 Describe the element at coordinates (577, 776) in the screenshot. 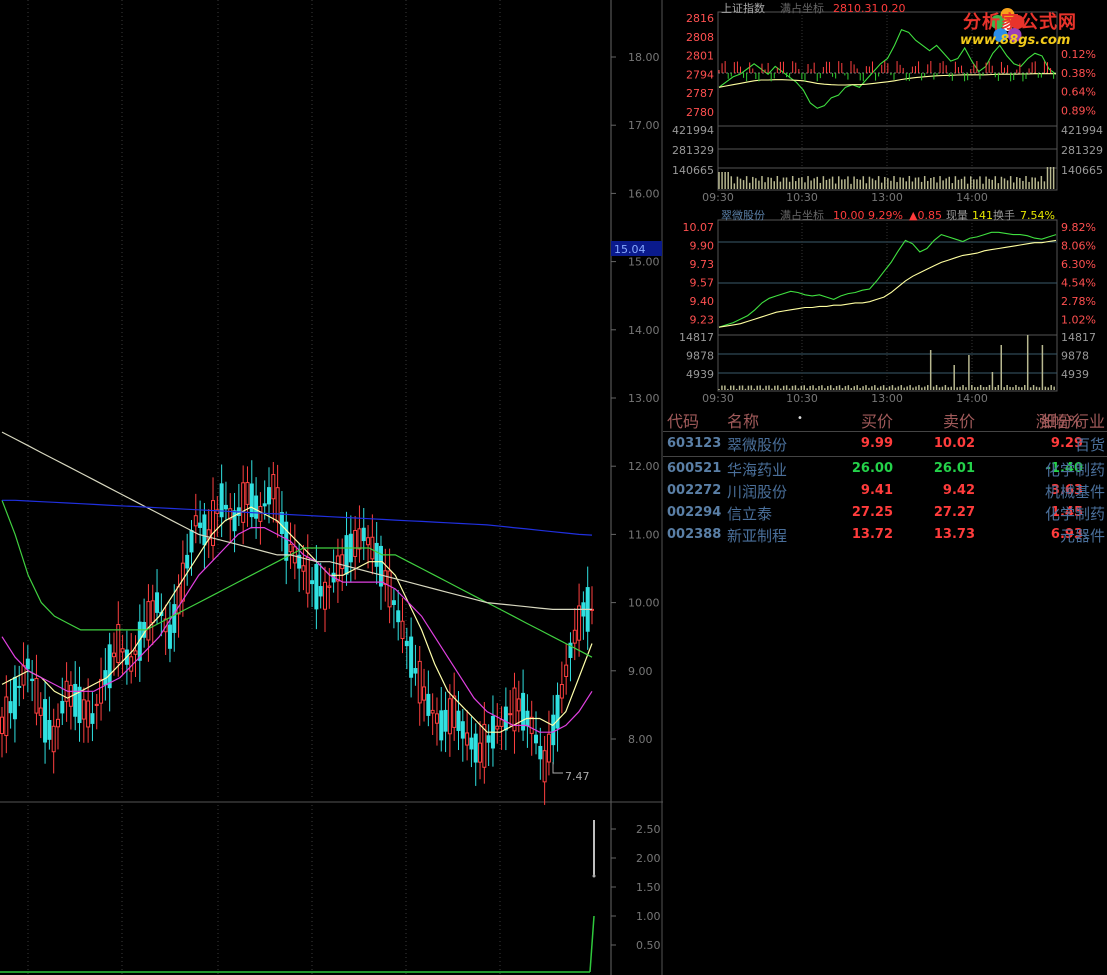

I see `low-price-label: 7.47` at that location.